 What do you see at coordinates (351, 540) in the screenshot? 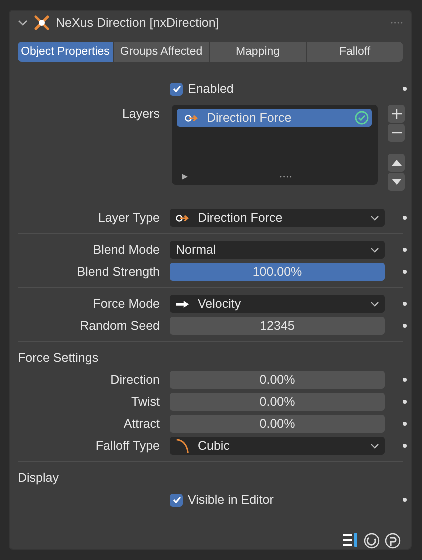
I see `list-icon` at bounding box center [351, 540].